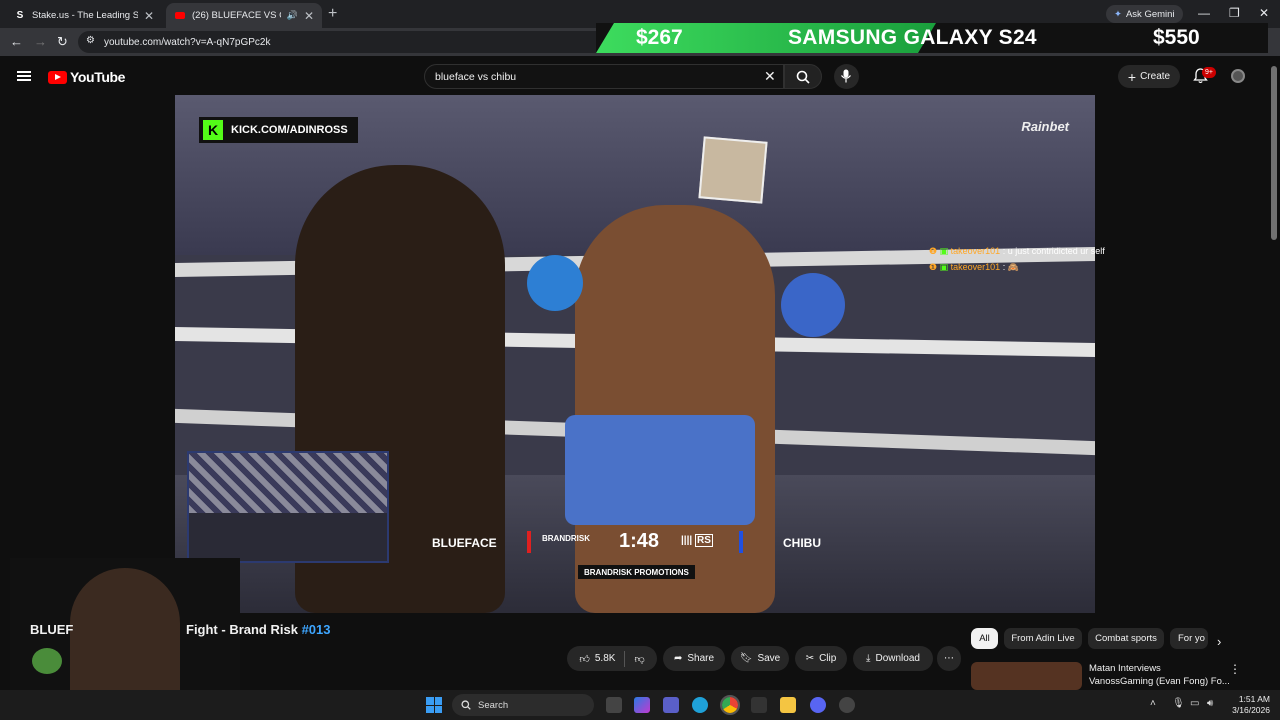 Image resolution: width=1280 pixels, height=720 pixels. I want to click on bookmark-icon: 🔖︎, so click(746, 658).